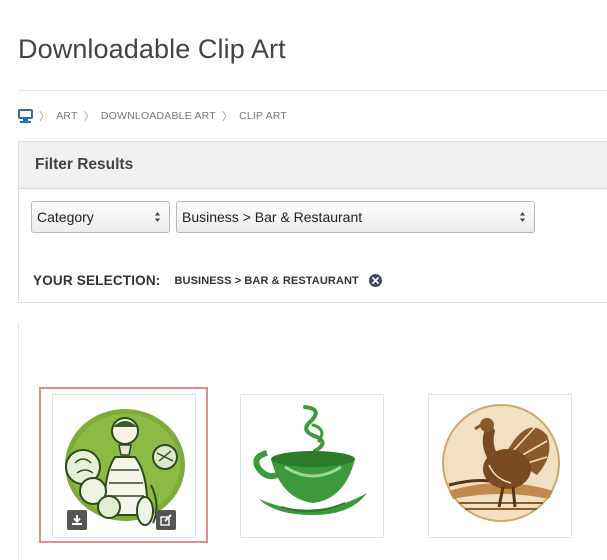  What do you see at coordinates (25, 116) in the screenshot?
I see `home-computer-icon` at bounding box center [25, 116].